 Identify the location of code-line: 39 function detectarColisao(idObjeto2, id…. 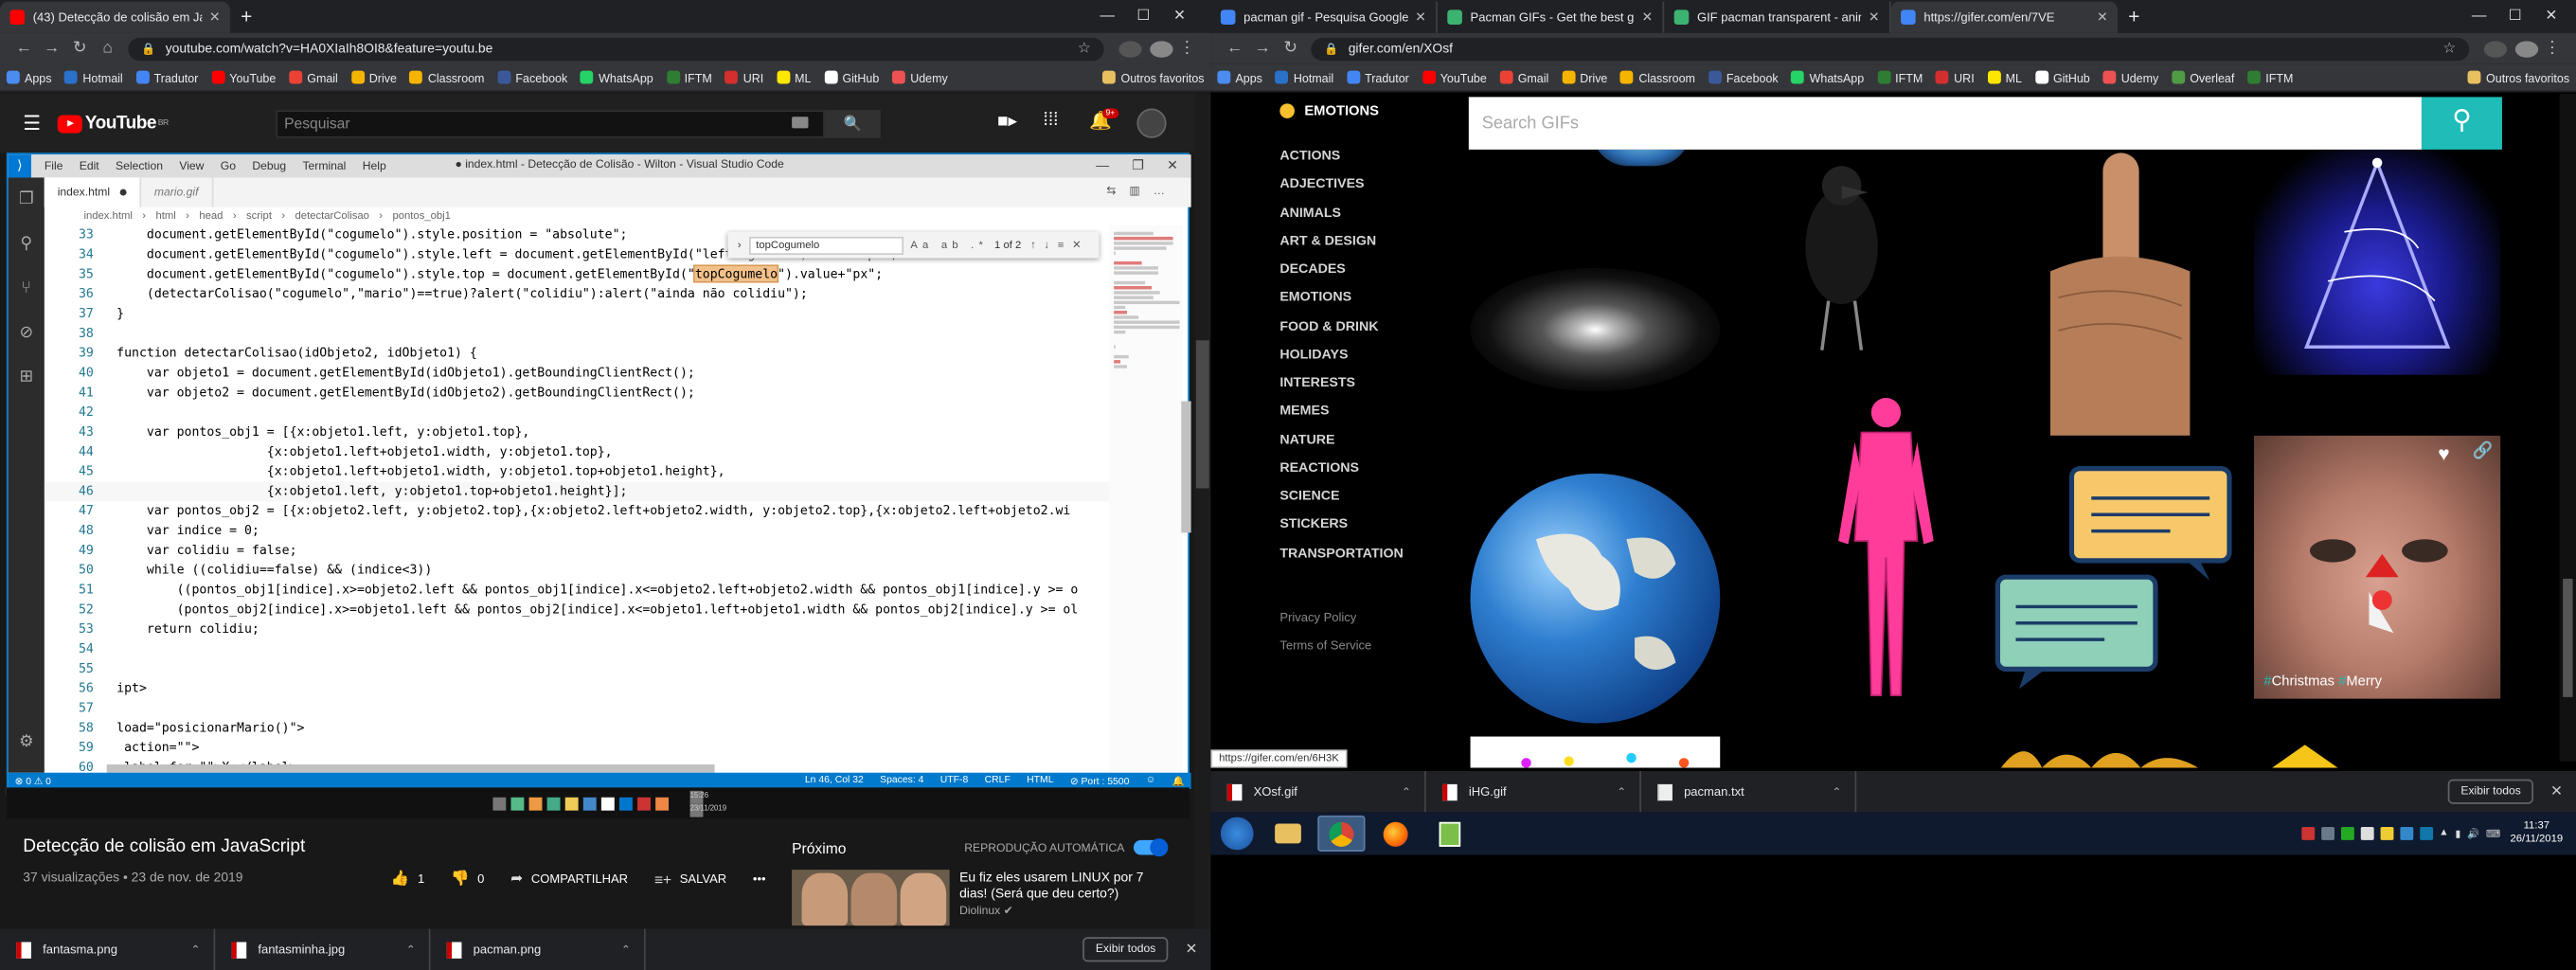
(577, 354).